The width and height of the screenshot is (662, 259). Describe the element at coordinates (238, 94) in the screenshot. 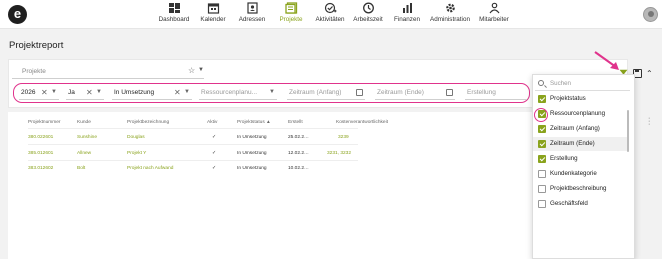

I see `resource-planning-filter: Ressourcenplanu... ▼` at that location.